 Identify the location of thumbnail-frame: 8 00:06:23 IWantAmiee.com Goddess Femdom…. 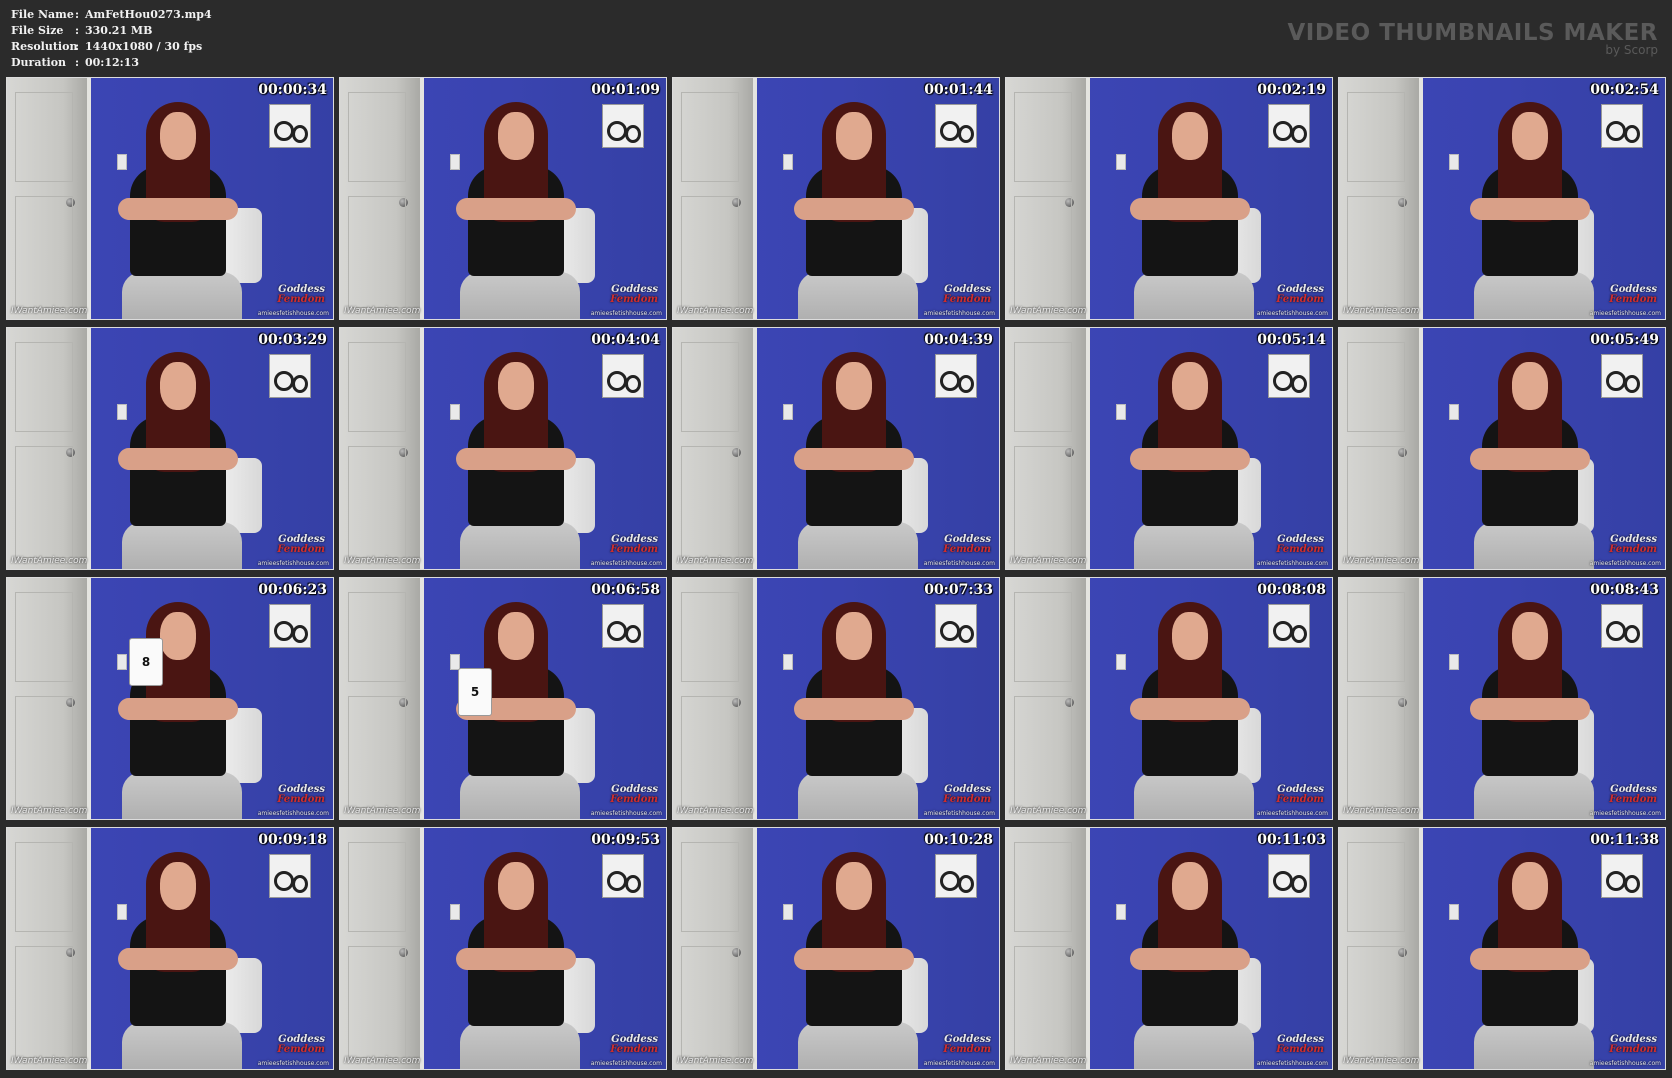
(170, 698).